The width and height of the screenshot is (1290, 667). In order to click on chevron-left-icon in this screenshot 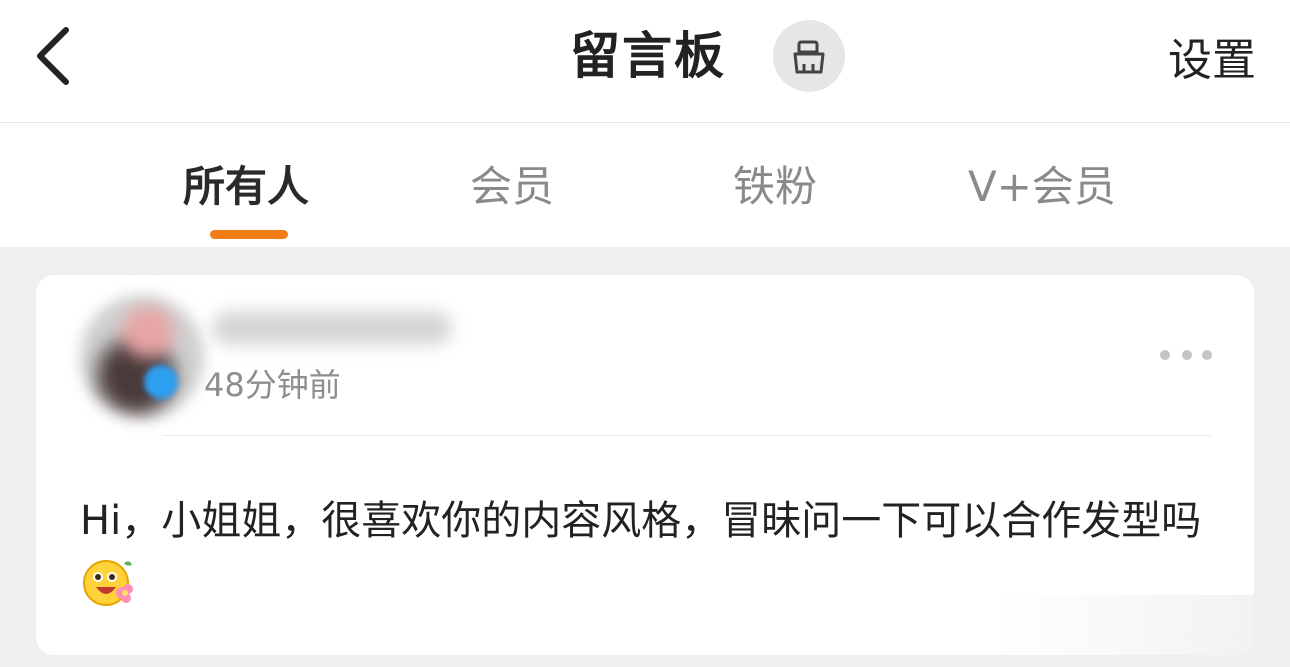, I will do `click(53, 56)`.